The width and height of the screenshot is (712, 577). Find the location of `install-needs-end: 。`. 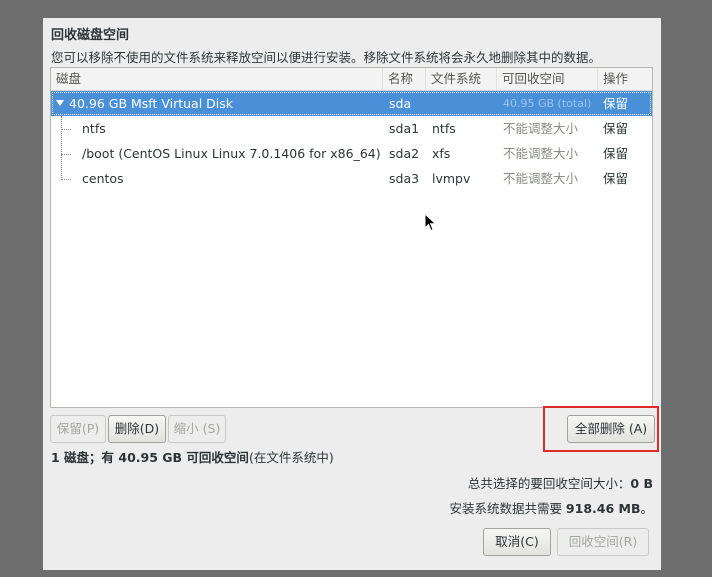

install-needs-end: 。 is located at coordinates (646, 508).